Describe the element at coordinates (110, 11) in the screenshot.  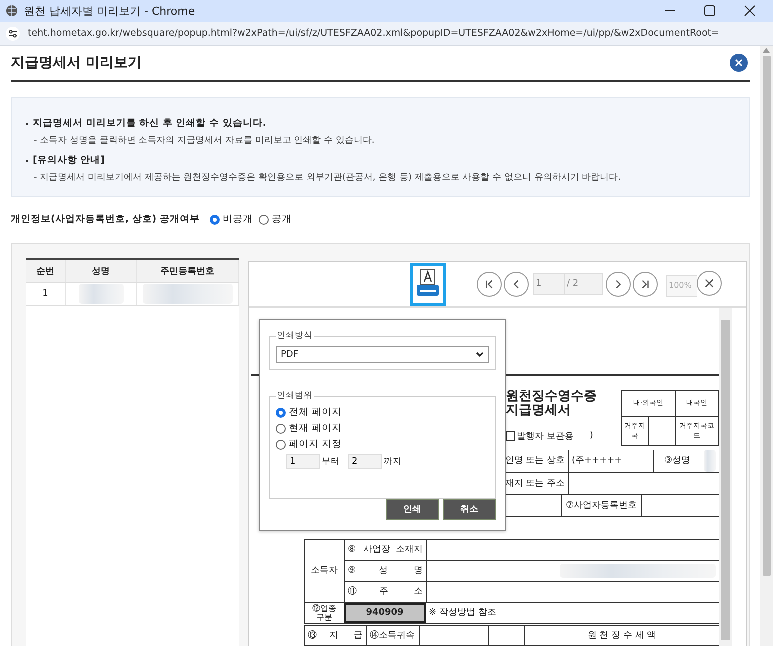
I see `window-title: 원천 납세자별 미리보기 - Chrome` at that location.